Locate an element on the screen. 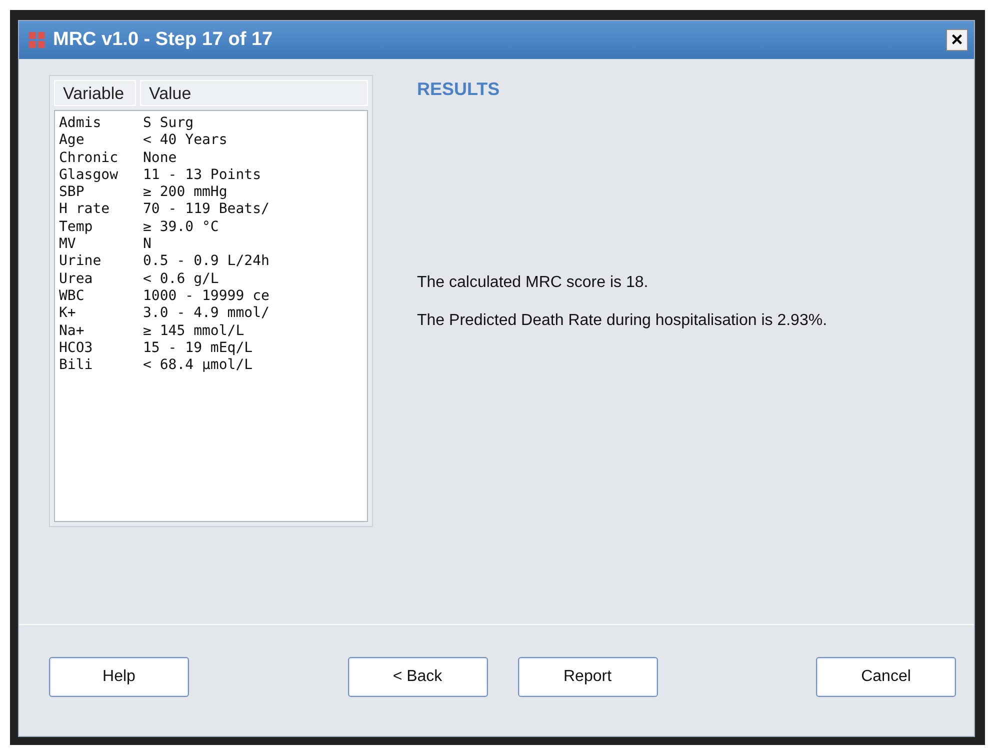  dialog-button: < Back is located at coordinates (418, 676).